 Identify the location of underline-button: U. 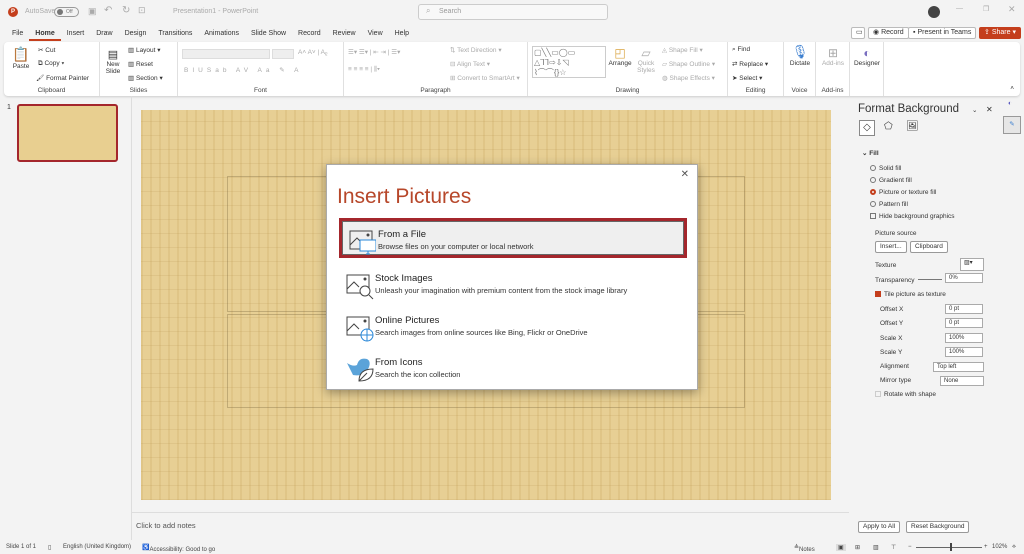
(202, 70).